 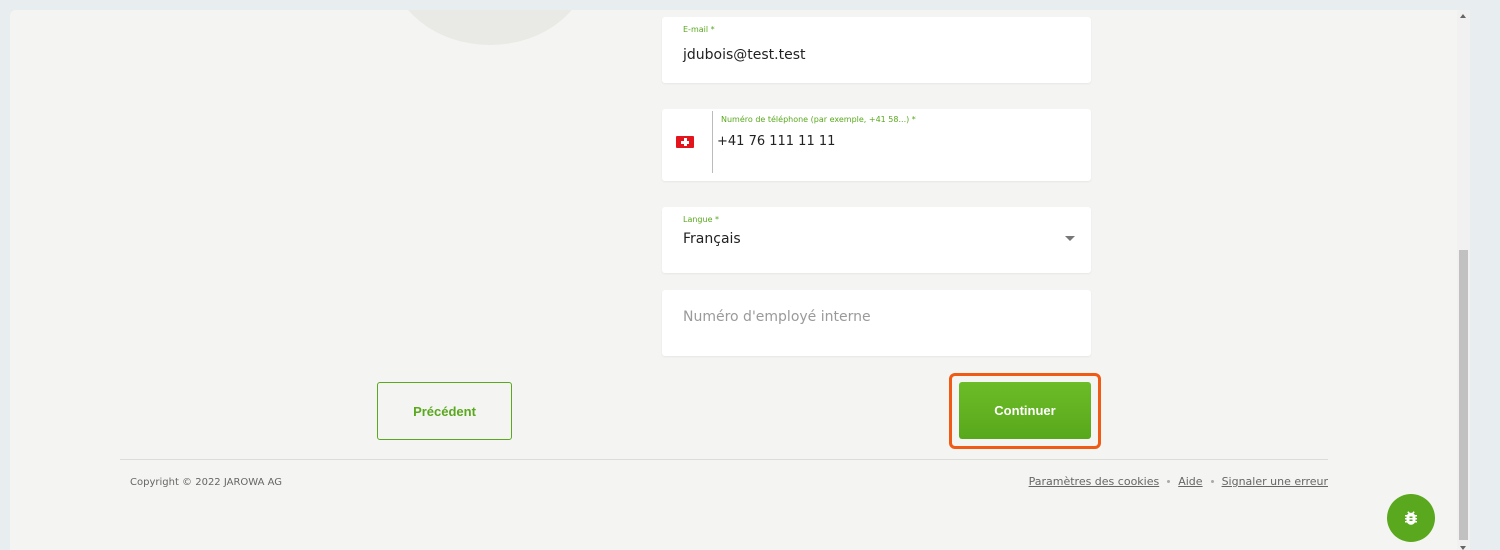 What do you see at coordinates (724, 459) in the screenshot?
I see `footer-divider` at bounding box center [724, 459].